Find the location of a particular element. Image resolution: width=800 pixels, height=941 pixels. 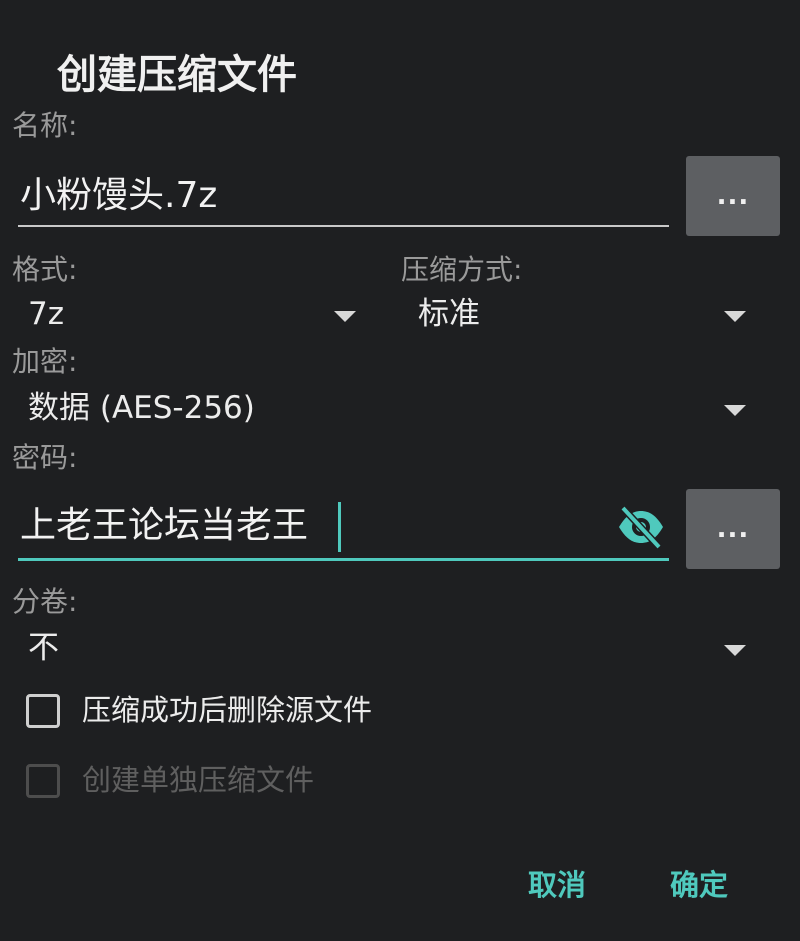

encryption-label: 加密: is located at coordinates (45, 361).